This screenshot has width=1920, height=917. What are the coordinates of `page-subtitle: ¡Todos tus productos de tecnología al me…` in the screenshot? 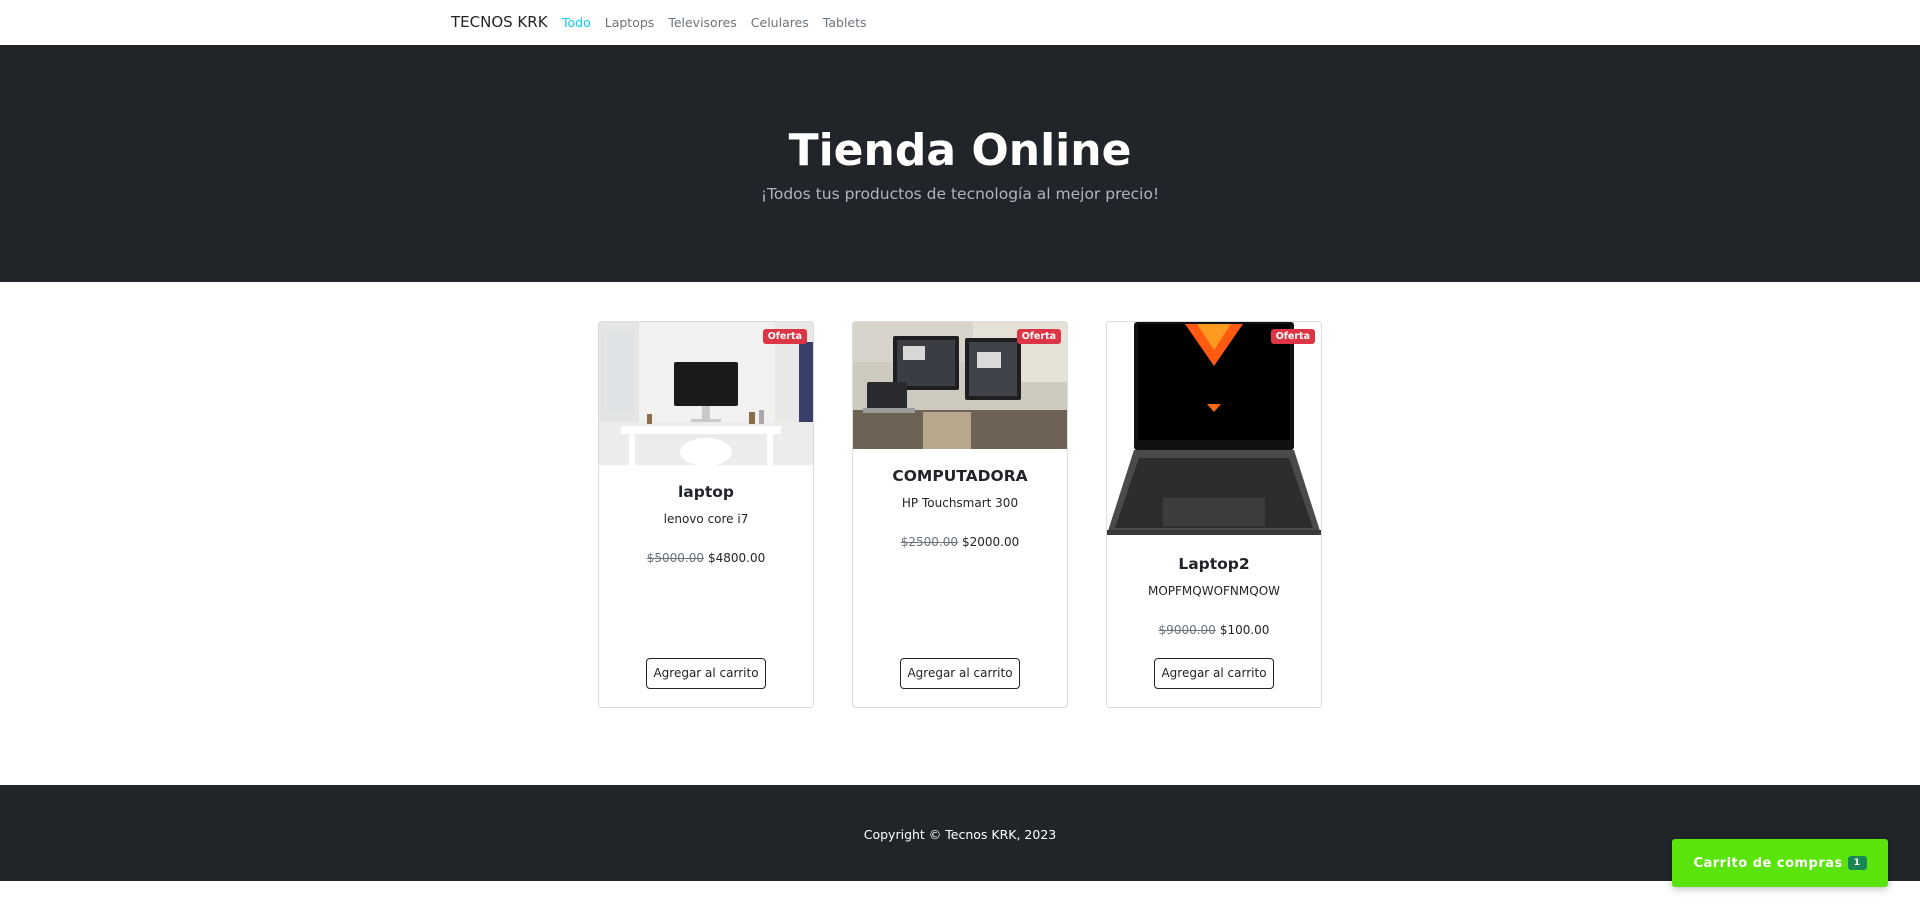 It's located at (960, 194).